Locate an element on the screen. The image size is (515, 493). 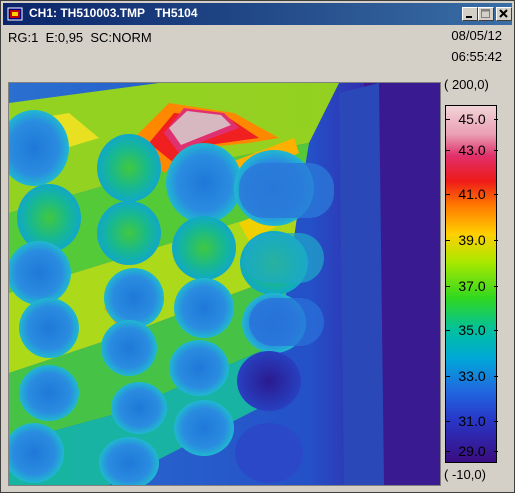
scale-tick: 41.0 is located at coordinates (472, 194).